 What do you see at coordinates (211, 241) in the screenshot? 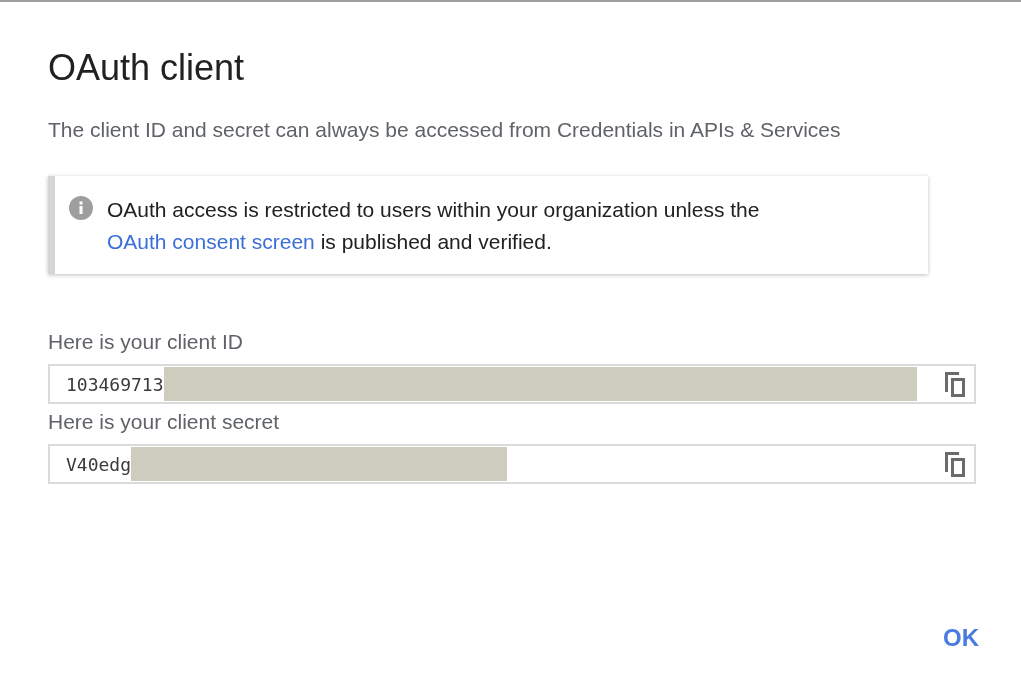
I see `consent-screen-link: OAuth consent screen` at bounding box center [211, 241].